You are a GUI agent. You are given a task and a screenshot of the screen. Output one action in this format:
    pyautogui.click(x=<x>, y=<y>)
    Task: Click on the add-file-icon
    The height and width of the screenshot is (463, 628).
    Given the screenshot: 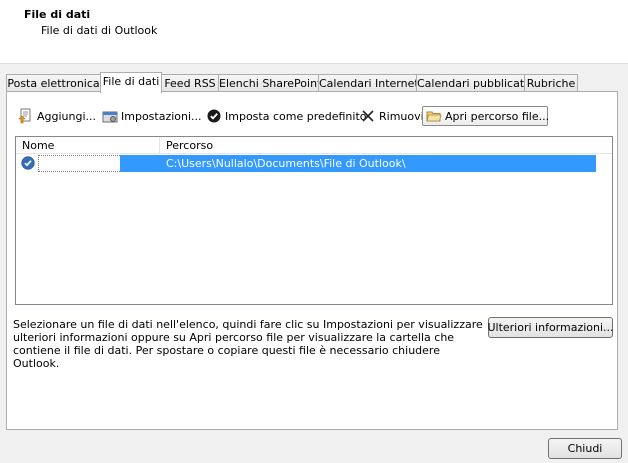 What is the action you would take?
    pyautogui.click(x=26, y=116)
    